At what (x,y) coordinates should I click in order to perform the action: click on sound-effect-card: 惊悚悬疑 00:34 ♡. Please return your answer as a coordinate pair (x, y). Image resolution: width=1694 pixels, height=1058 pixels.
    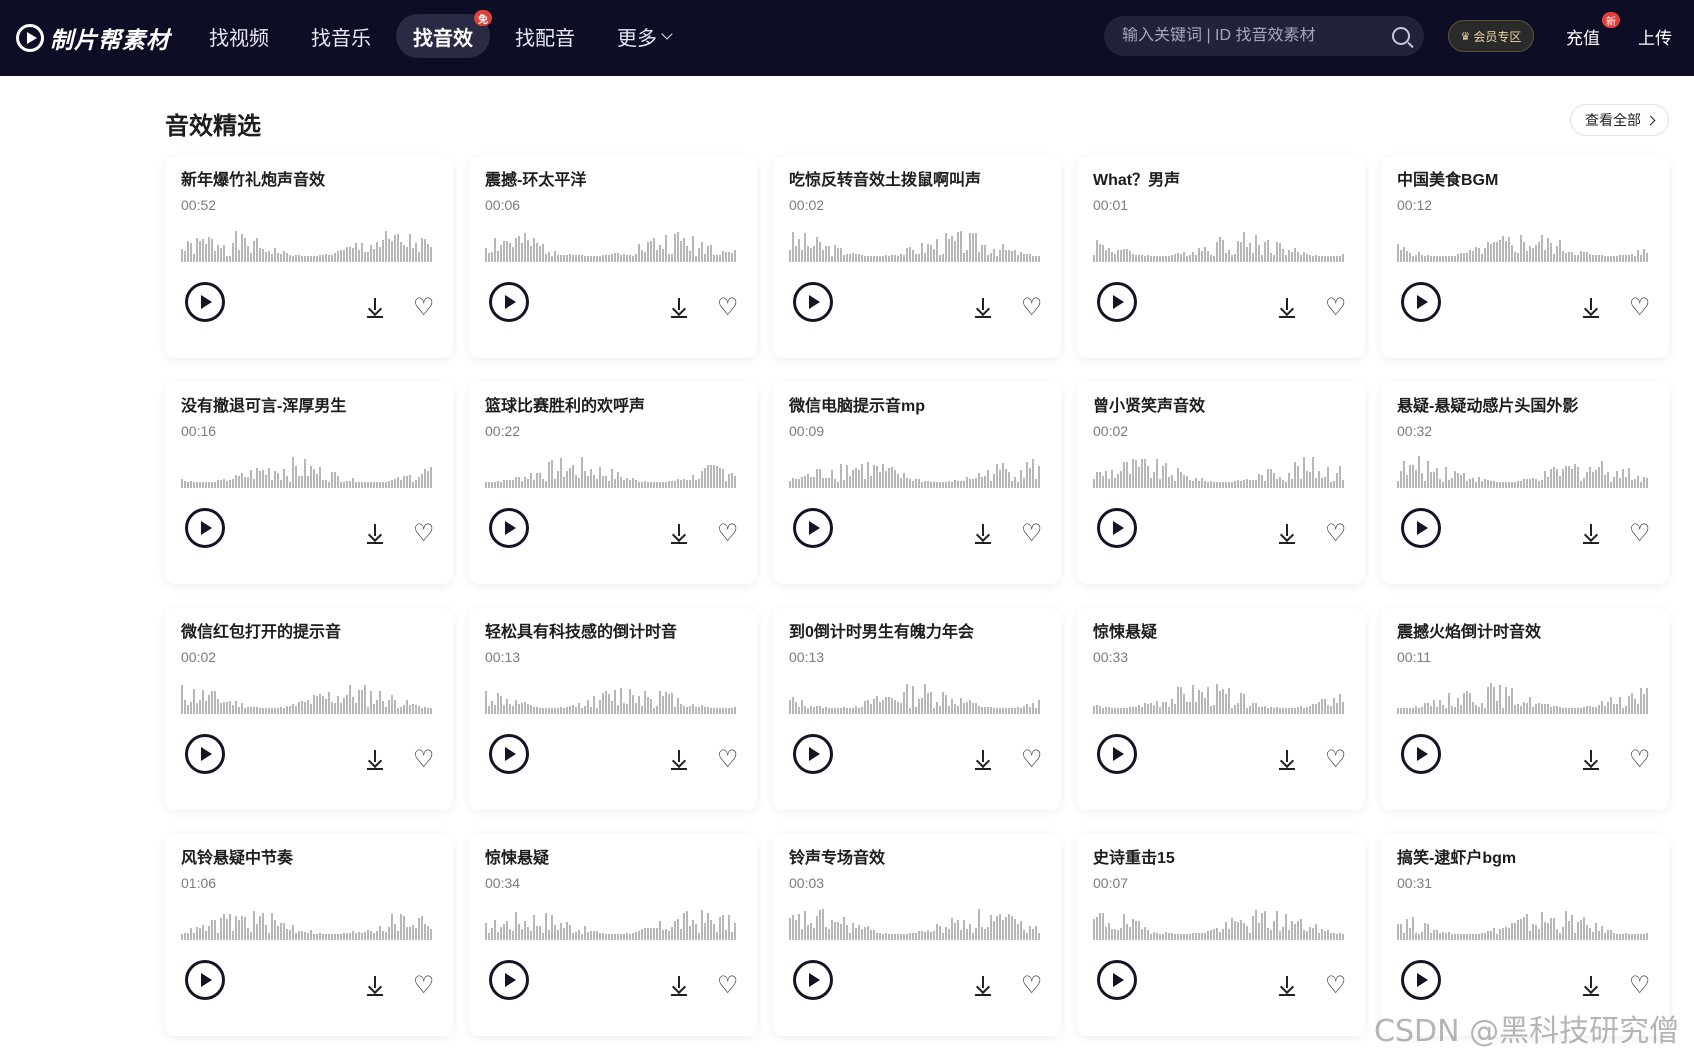
    Looking at the image, I should click on (613, 935).